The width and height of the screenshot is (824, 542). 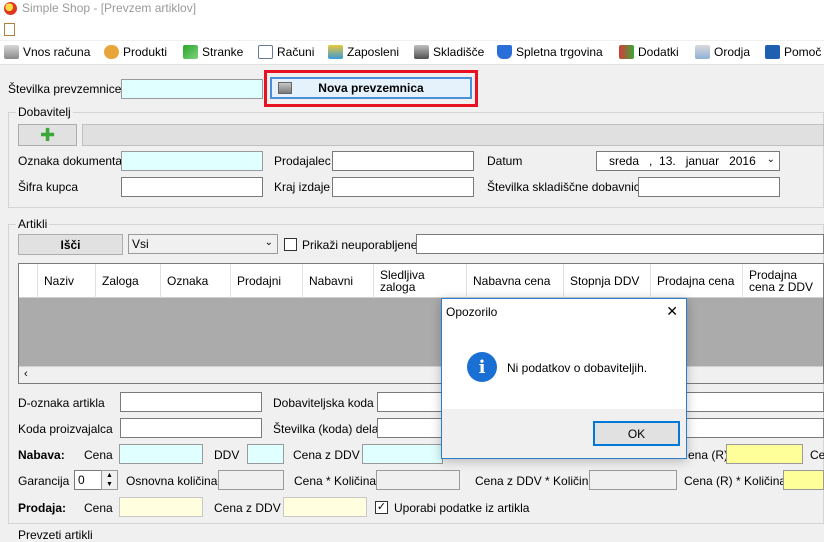 What do you see at coordinates (203, 244) in the screenshot?
I see `filter-select: Vsi ⌄` at bounding box center [203, 244].